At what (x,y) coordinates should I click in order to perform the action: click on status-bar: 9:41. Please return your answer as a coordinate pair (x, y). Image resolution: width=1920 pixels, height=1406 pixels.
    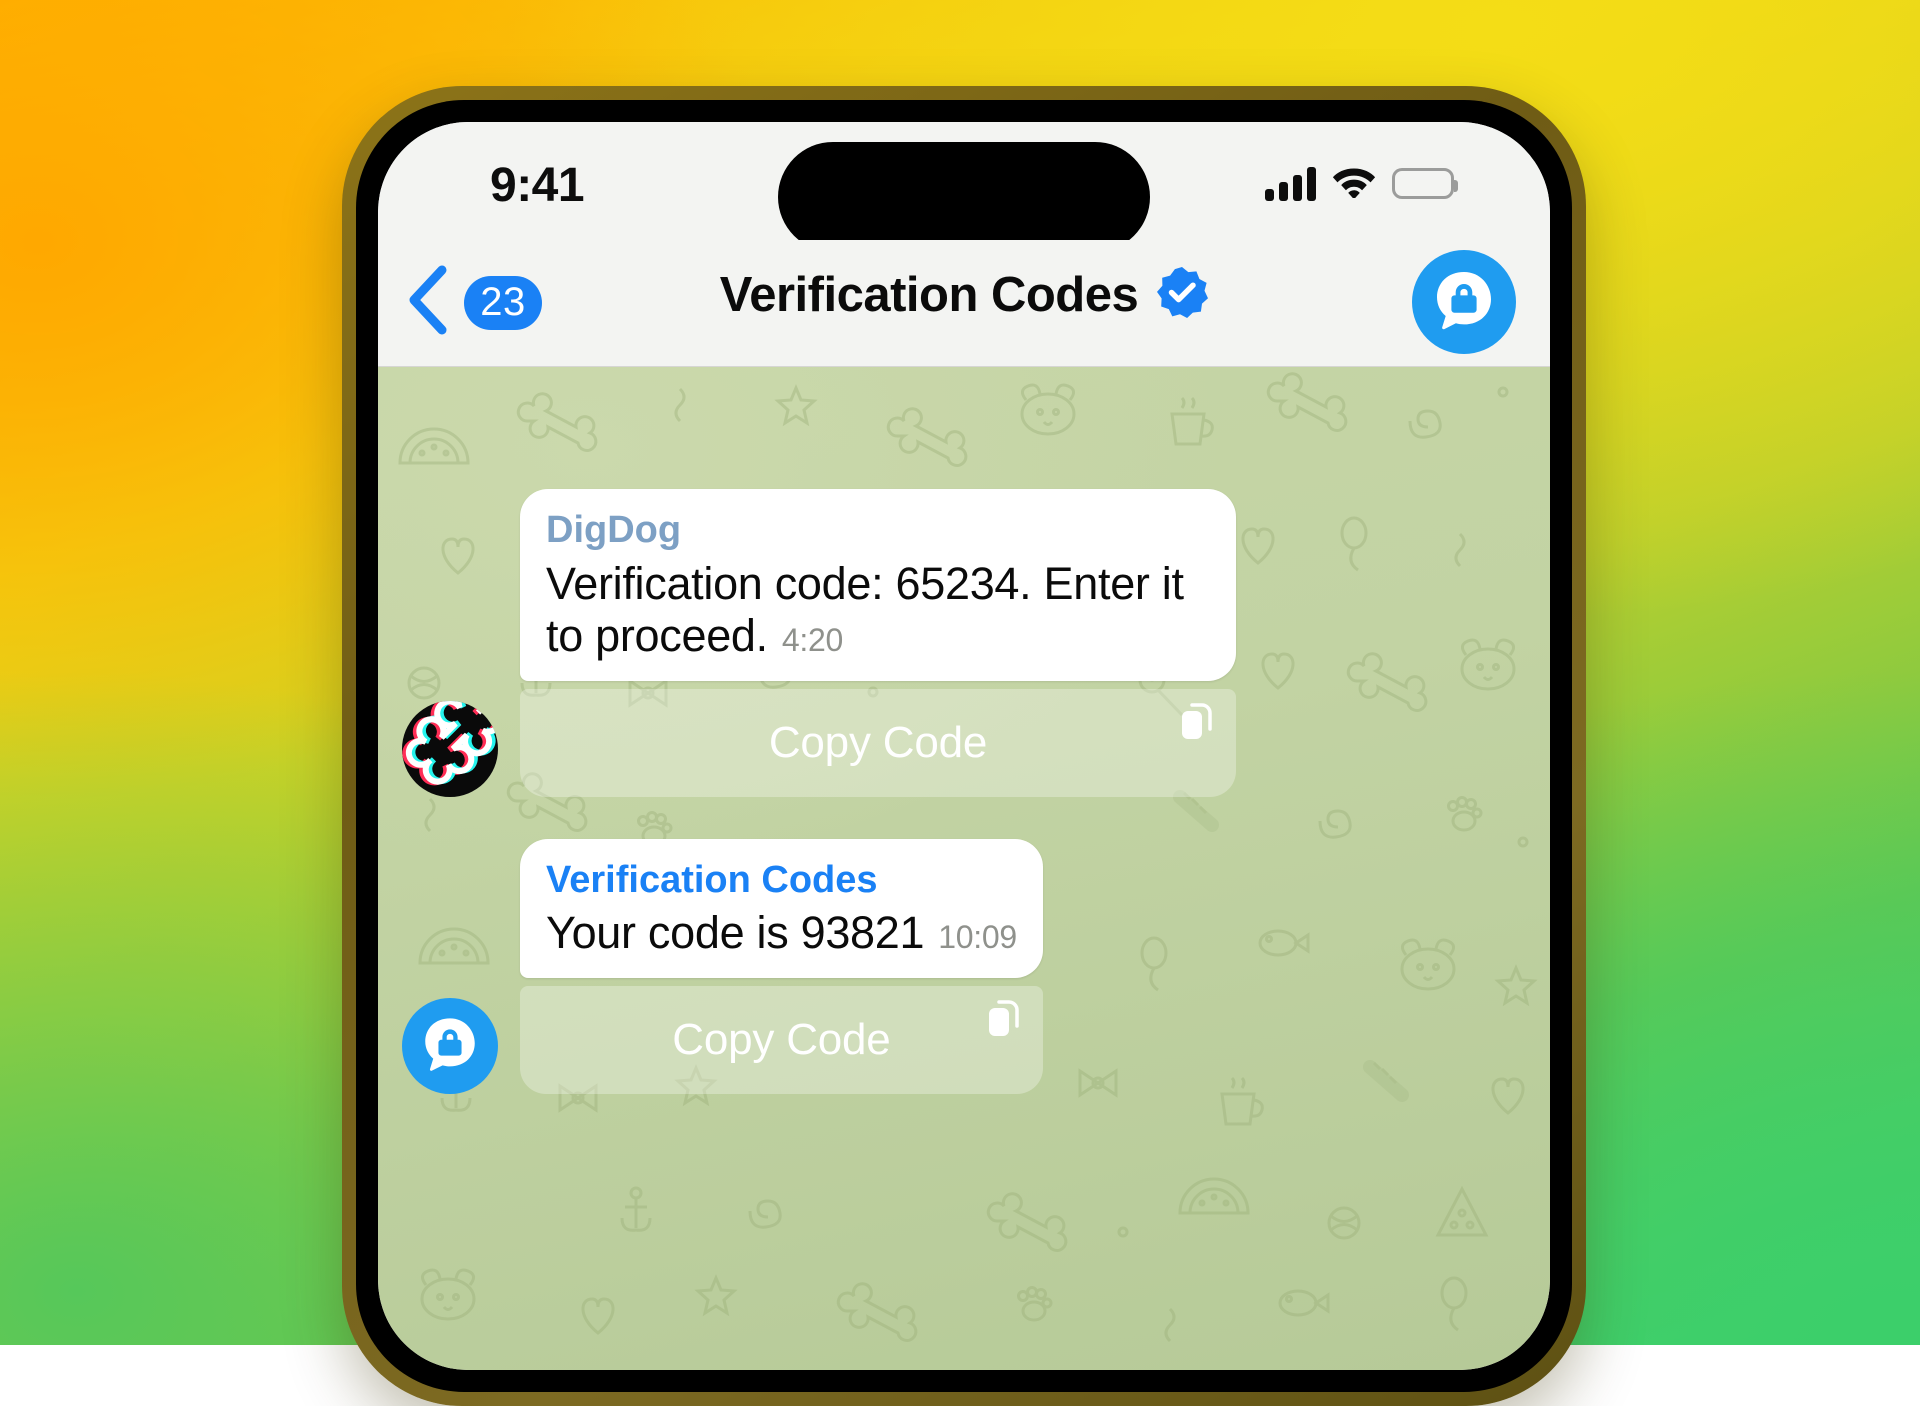
    Looking at the image, I should click on (964, 187).